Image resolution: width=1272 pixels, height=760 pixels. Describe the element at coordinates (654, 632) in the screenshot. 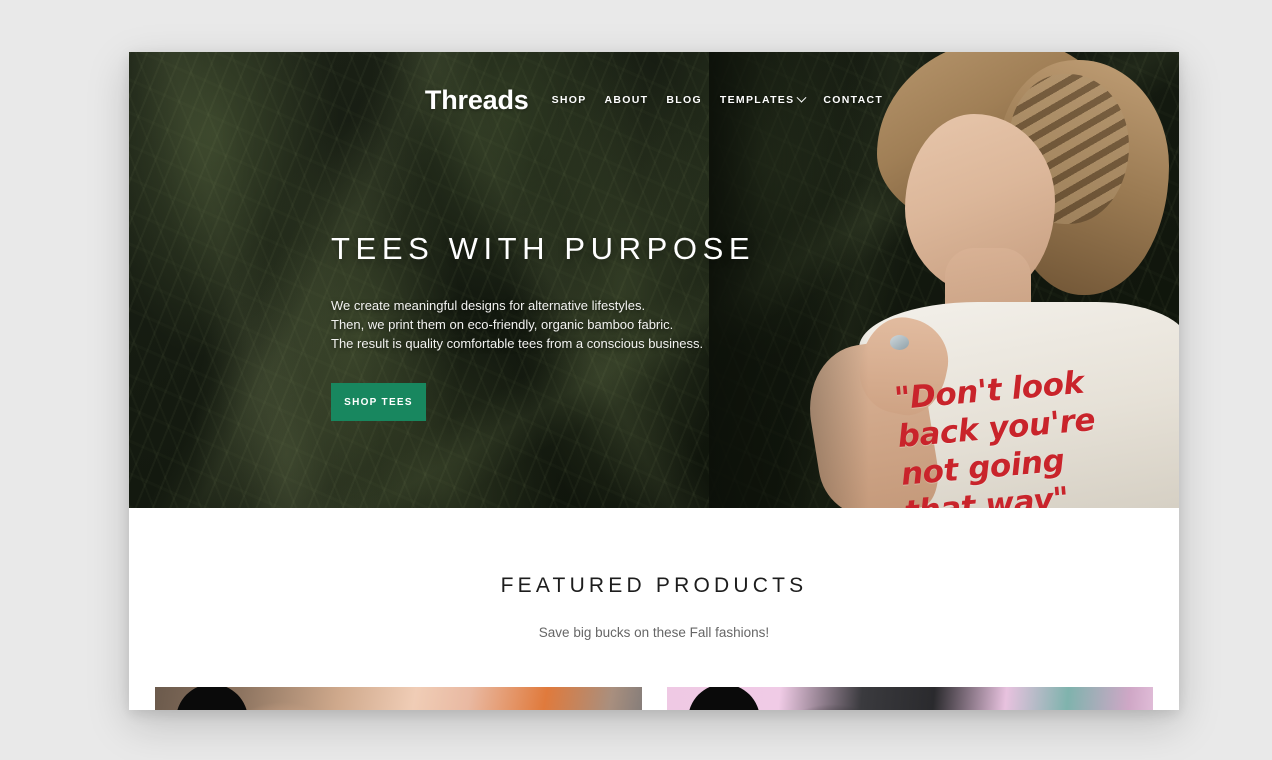

I see `featured-products-subheading: Save big bucks on these Fall fashions!` at that location.